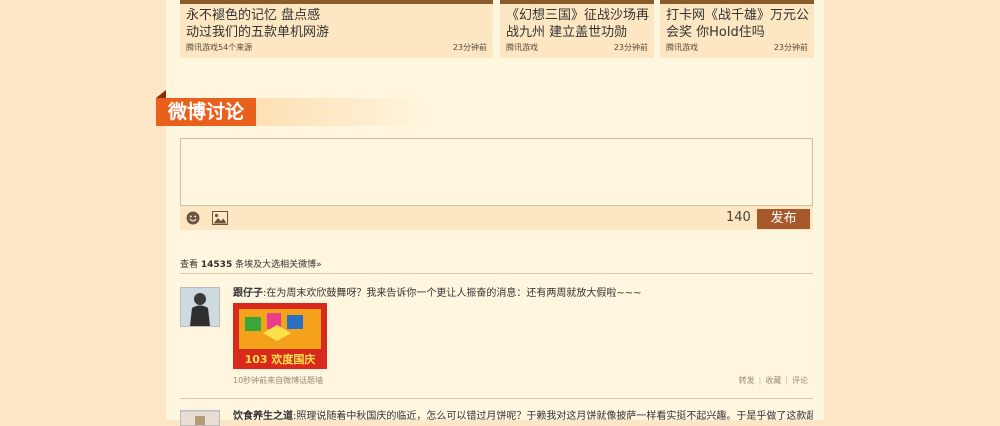 The height and width of the screenshot is (426, 1000). I want to click on weibo-composer: 140 发布, so click(496, 184).